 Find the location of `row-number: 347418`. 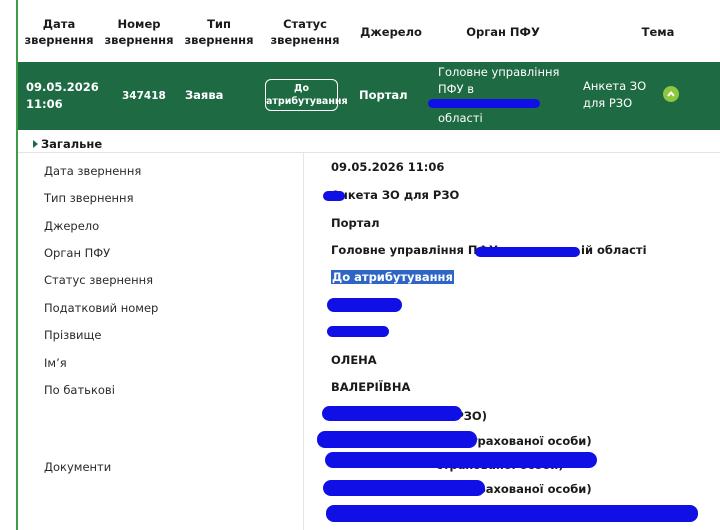

row-number: 347418 is located at coordinates (144, 96).